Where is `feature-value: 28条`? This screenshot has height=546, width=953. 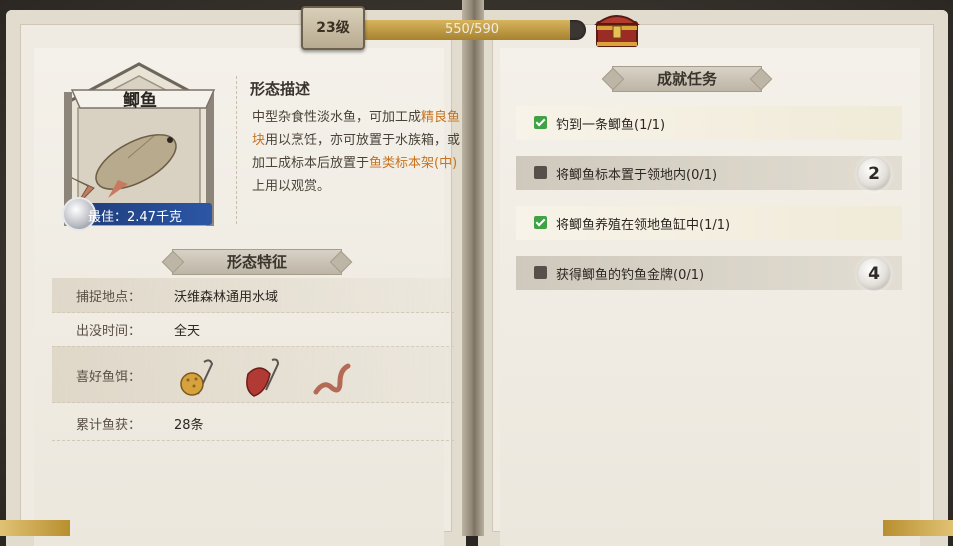
feature-value: 28条 is located at coordinates (189, 425).